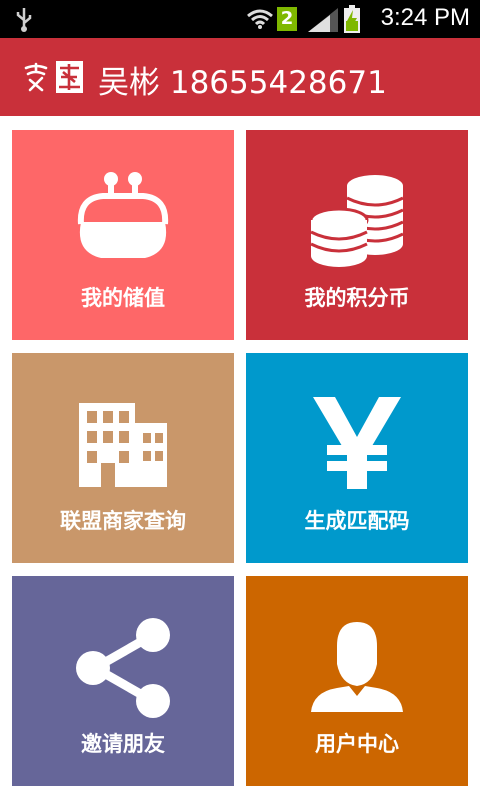  I want to click on tile-alliance-merchant-search: 联盟商家查询, so click(123, 458).